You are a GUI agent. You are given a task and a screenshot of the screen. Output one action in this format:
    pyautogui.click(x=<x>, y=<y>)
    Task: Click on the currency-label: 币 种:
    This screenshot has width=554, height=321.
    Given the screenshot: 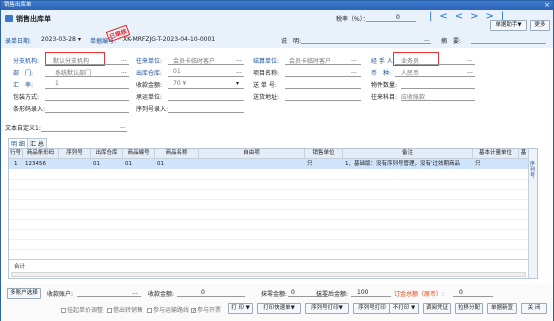 What is the action you would take?
    pyautogui.click(x=381, y=73)
    